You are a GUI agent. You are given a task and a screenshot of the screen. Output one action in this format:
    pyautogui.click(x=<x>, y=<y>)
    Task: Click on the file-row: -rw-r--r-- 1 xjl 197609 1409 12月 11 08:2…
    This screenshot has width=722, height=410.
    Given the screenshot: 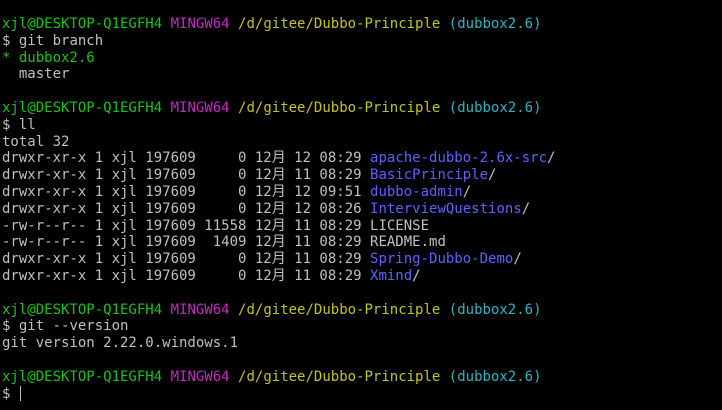 What is the action you would take?
    pyautogui.click(x=362, y=242)
    